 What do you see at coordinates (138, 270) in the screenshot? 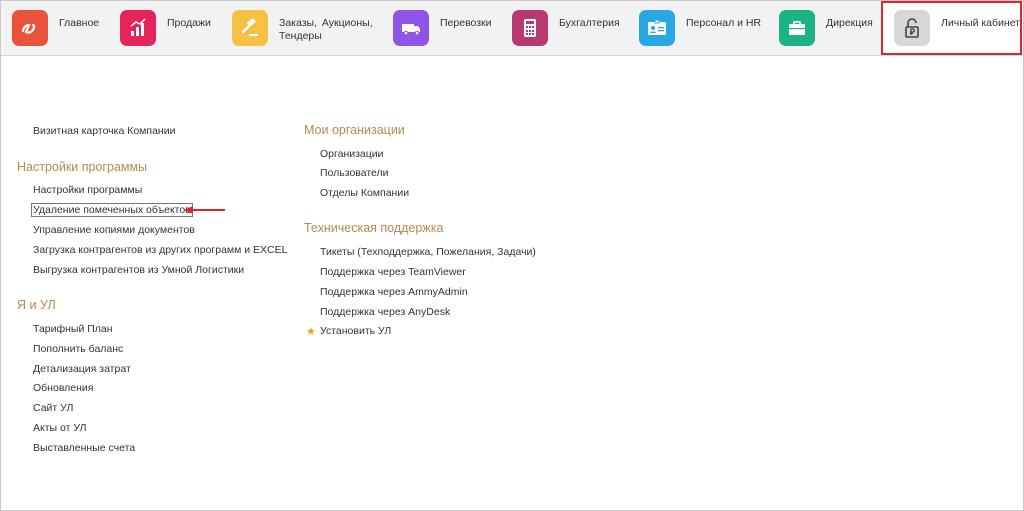
I see `export-contractors-link: Выгрузка контрагентов из Умной Логистики` at bounding box center [138, 270].